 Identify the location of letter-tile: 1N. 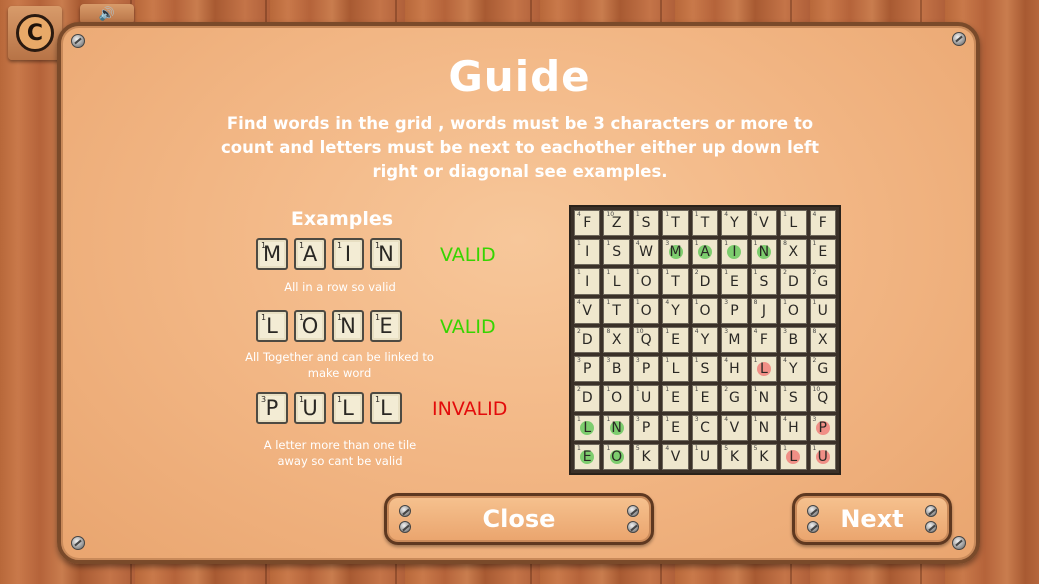
(386, 254).